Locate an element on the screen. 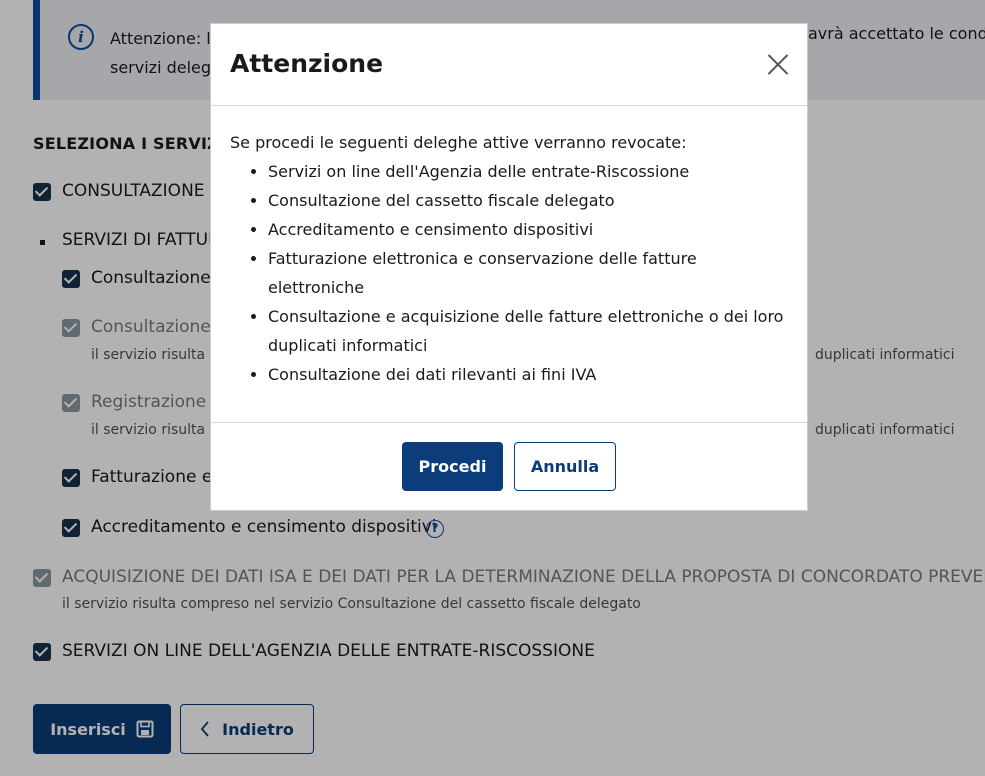 The height and width of the screenshot is (776, 985). modal-footer: Procedi Annulla is located at coordinates (509, 467).